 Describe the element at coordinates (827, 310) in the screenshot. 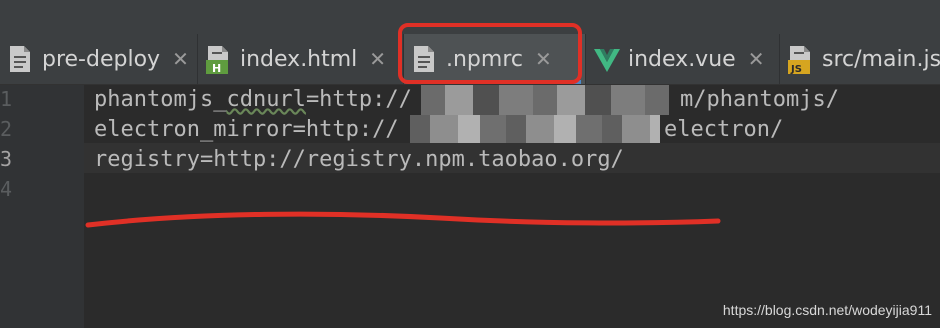

I see `watermark-text: https://blog.csdn.net/wodeyijia911` at that location.